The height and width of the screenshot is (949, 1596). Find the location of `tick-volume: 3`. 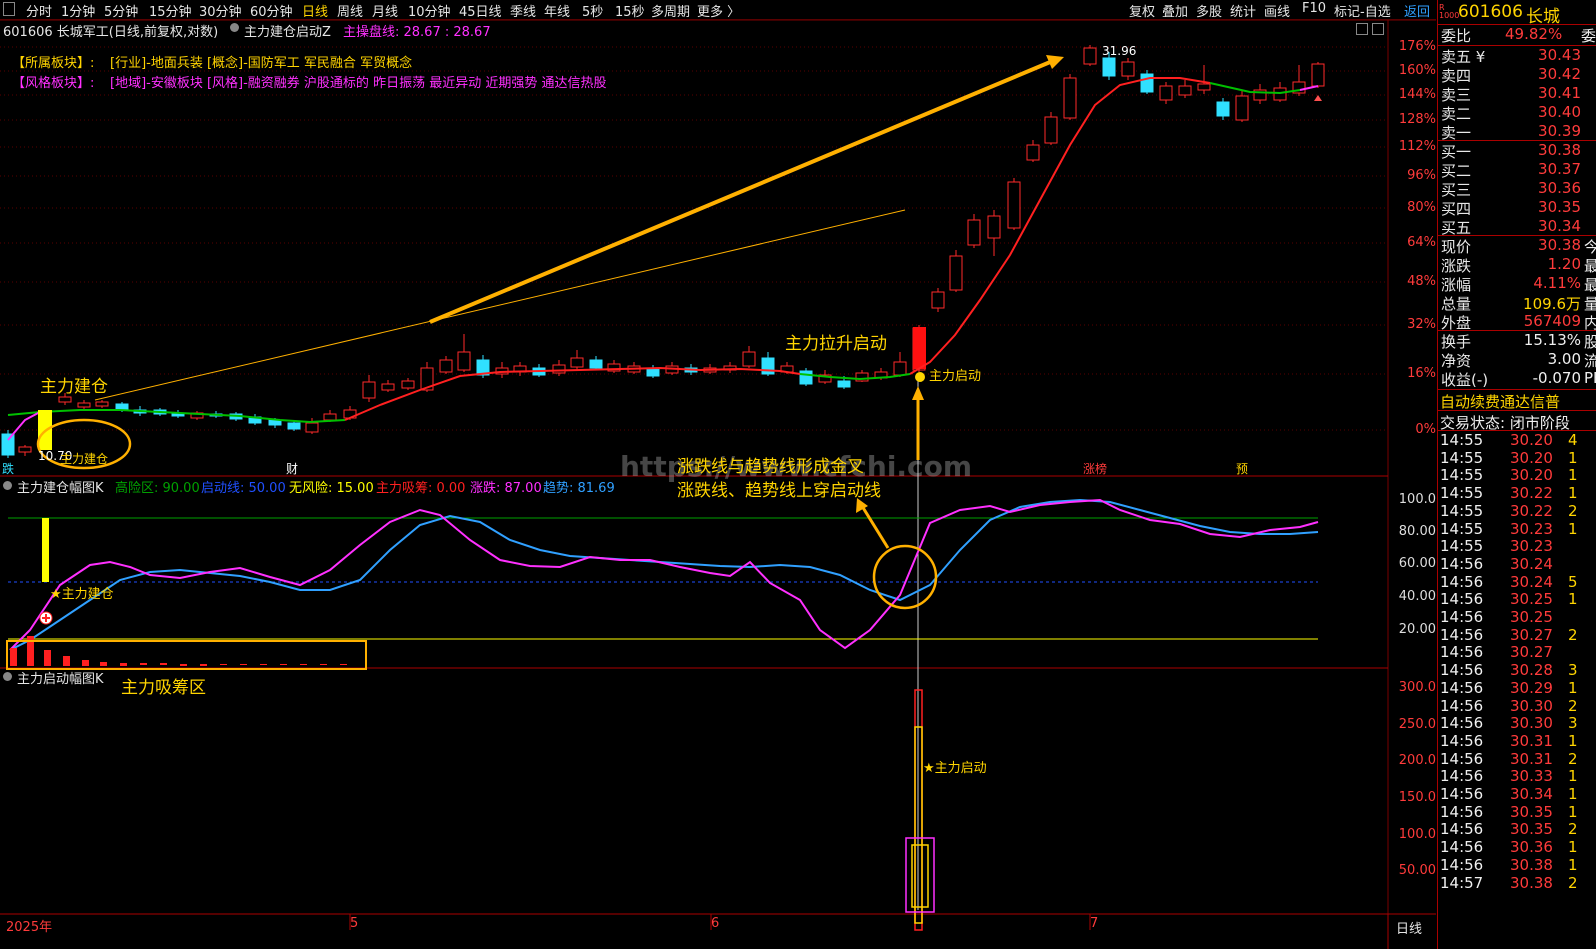

tick-volume: 3 is located at coordinates (1573, 723).